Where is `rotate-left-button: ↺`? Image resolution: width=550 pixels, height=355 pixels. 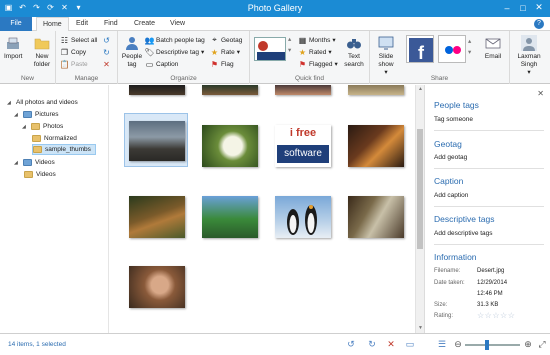 rotate-left-button: ↺ is located at coordinates (106, 40).